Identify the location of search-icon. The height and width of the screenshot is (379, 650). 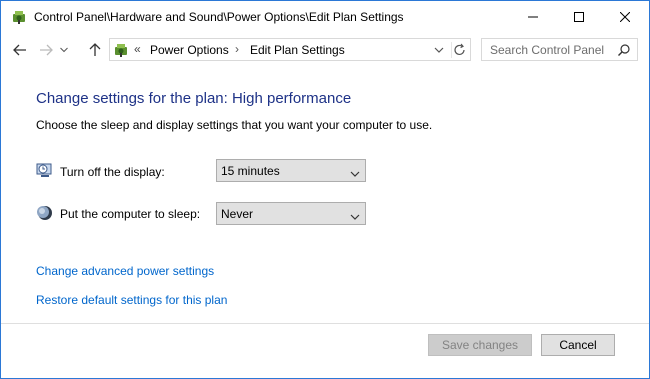
(624, 50).